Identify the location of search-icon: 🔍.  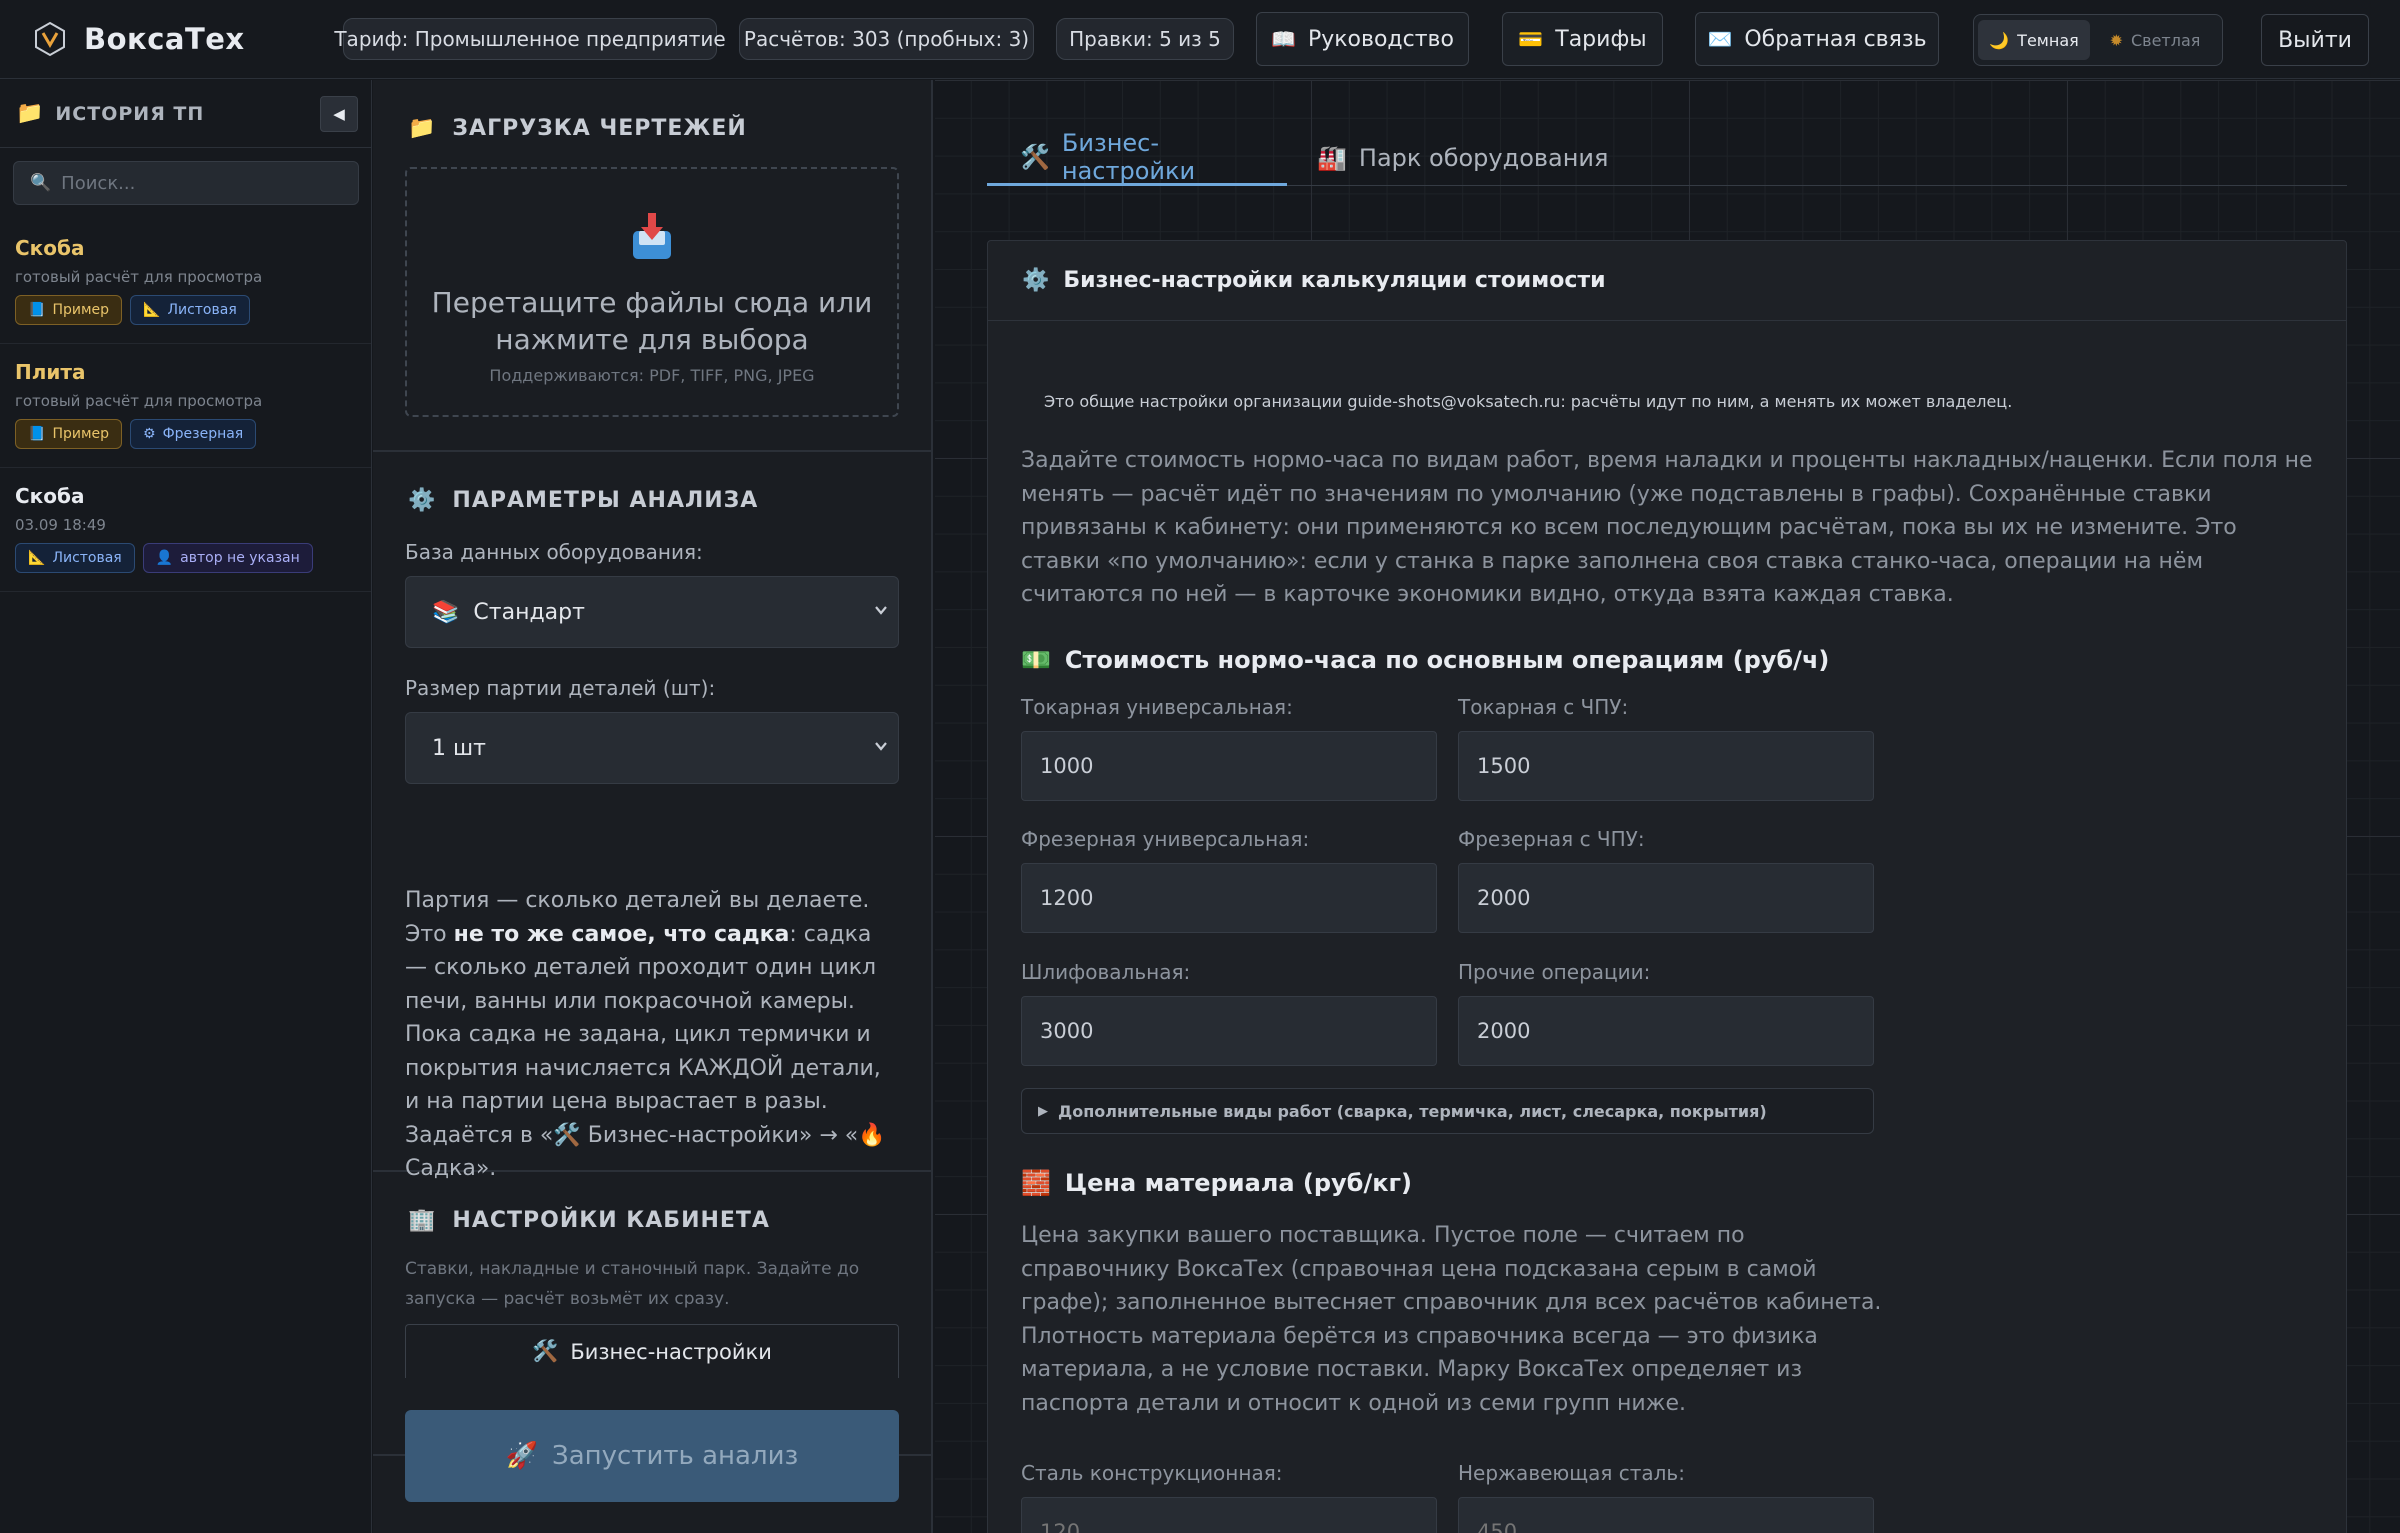
(41, 183).